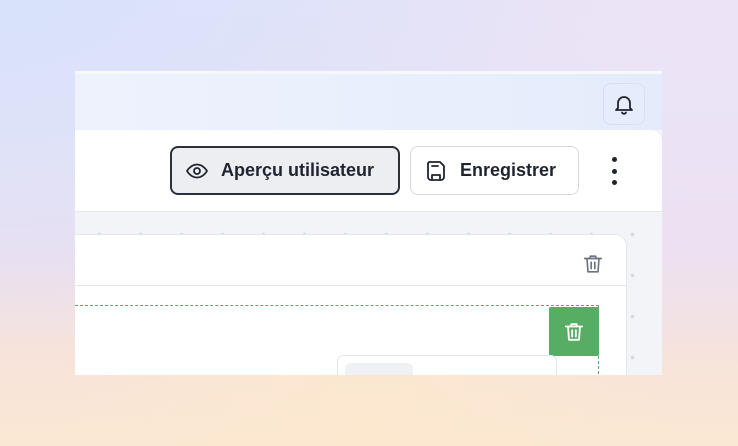  I want to click on save-button: Enregistrer, so click(494, 170).